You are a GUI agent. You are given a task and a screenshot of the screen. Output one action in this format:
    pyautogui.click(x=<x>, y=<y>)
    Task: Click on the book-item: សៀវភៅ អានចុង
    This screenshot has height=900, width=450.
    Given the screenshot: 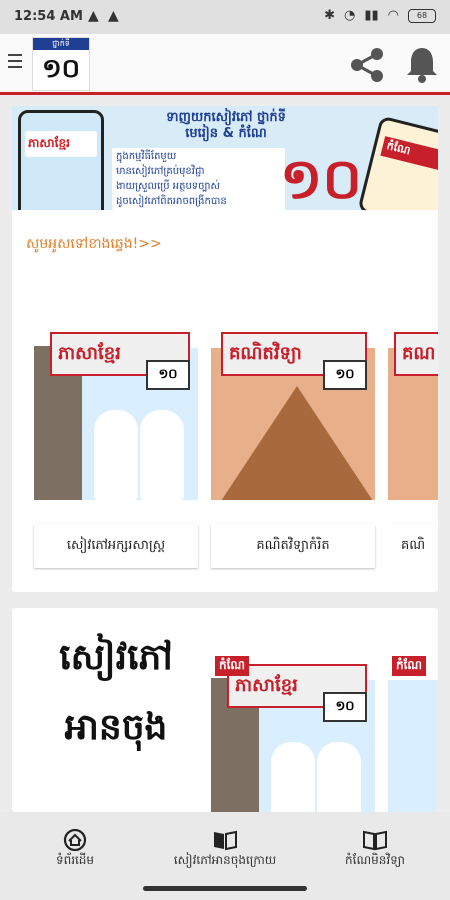 What is the action you would take?
    pyautogui.click(x=116, y=720)
    